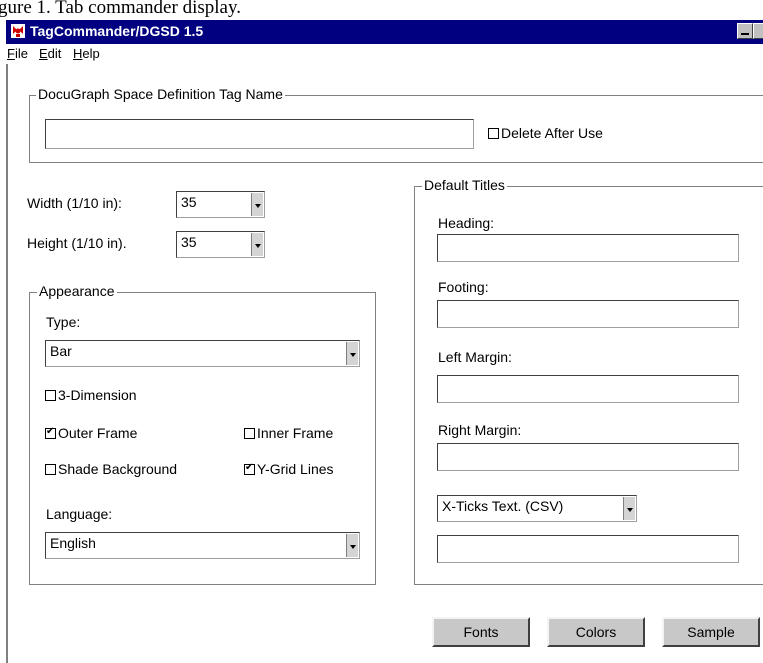 Image resolution: width=763 pixels, height=663 pixels. I want to click on delete-after-use-box, so click(493, 133).